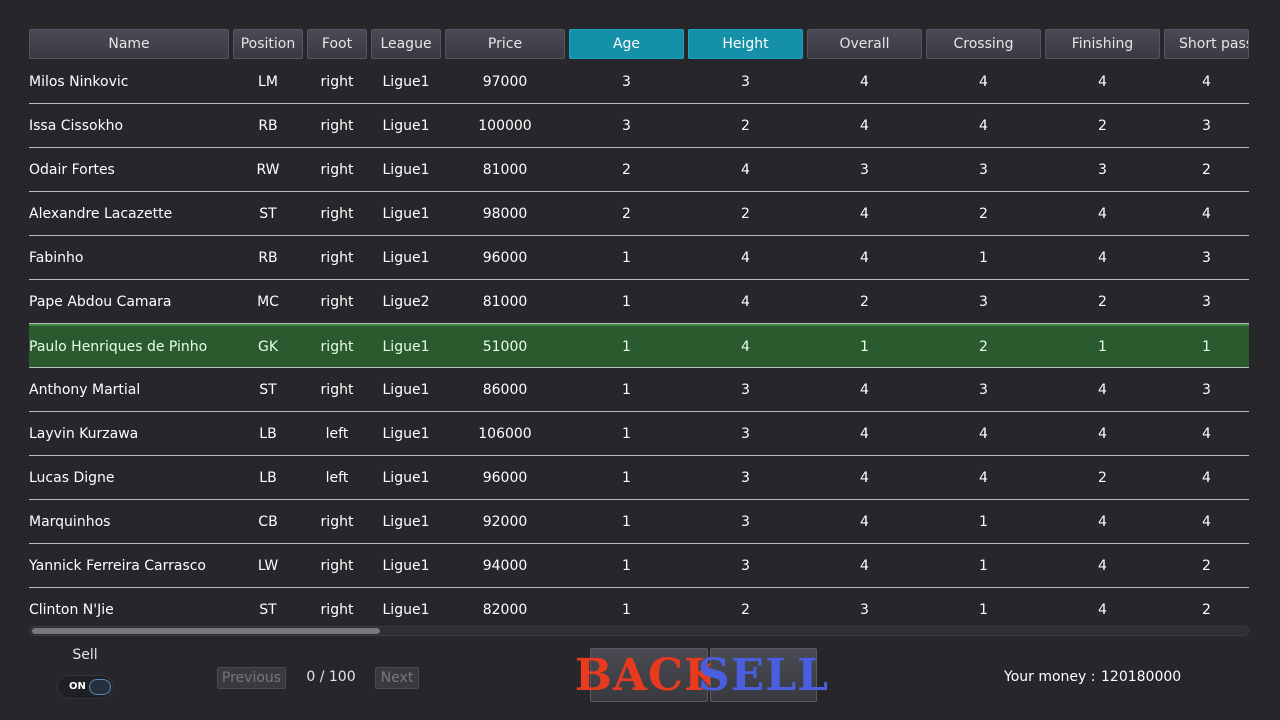  What do you see at coordinates (406, 44) in the screenshot?
I see `column-header-league: League` at bounding box center [406, 44].